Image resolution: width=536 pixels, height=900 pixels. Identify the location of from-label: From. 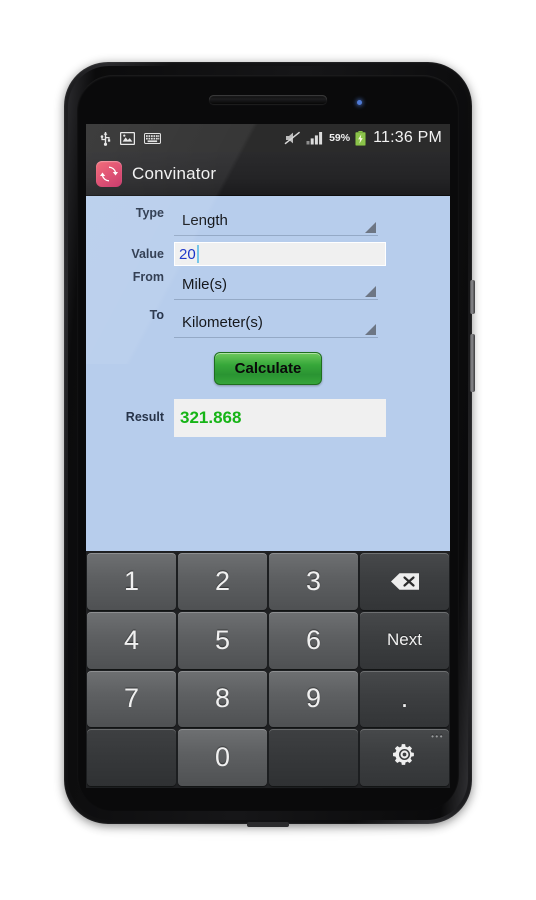
(148, 277).